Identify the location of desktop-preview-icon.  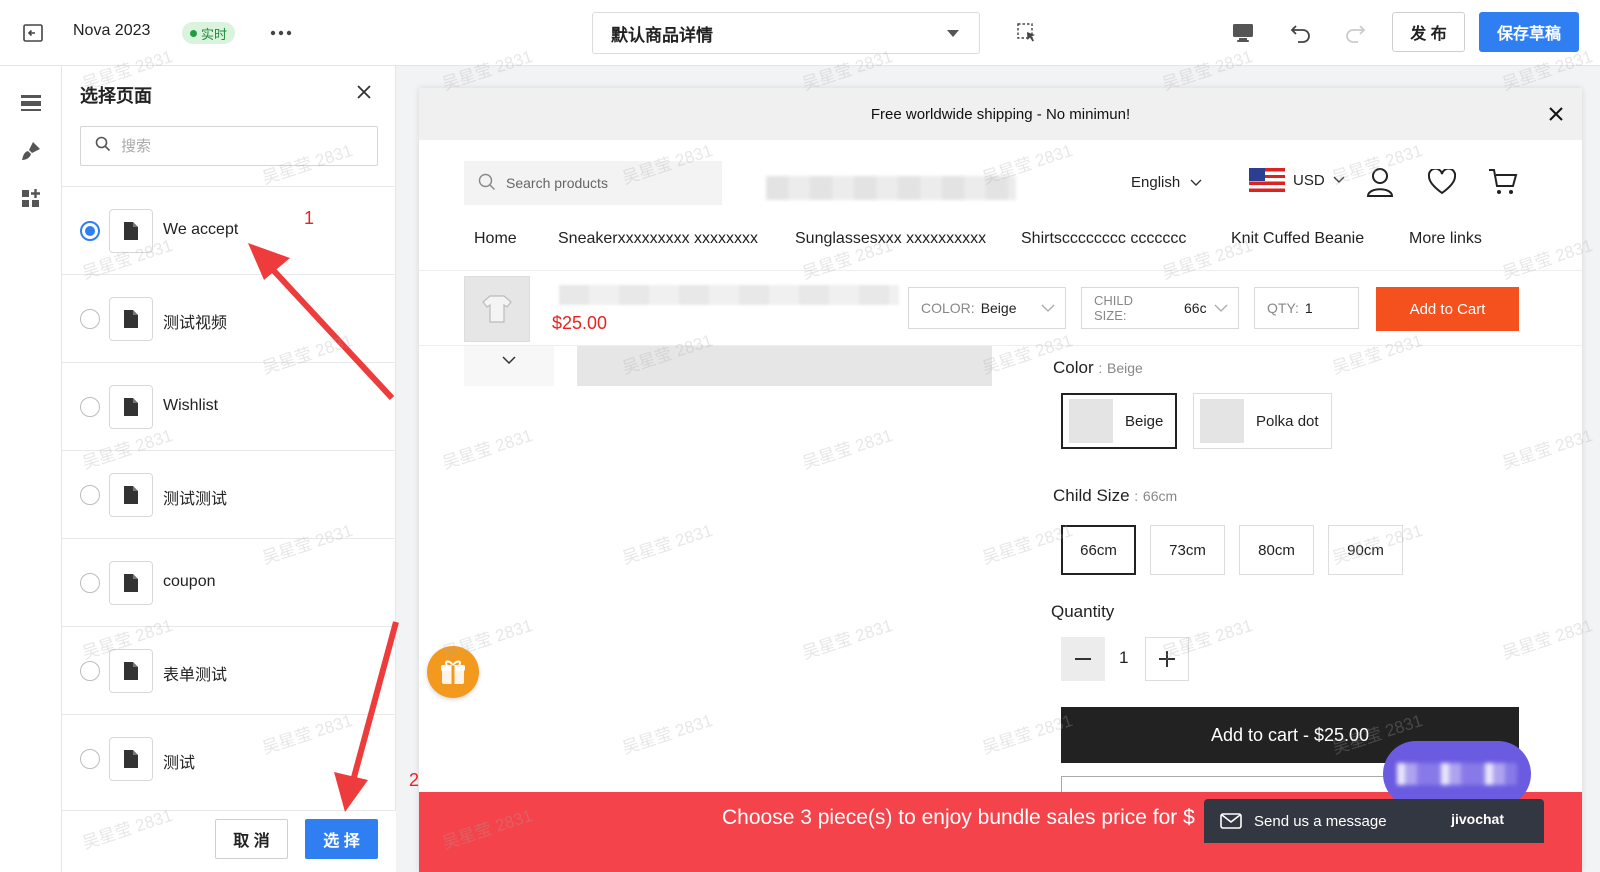
(1243, 33).